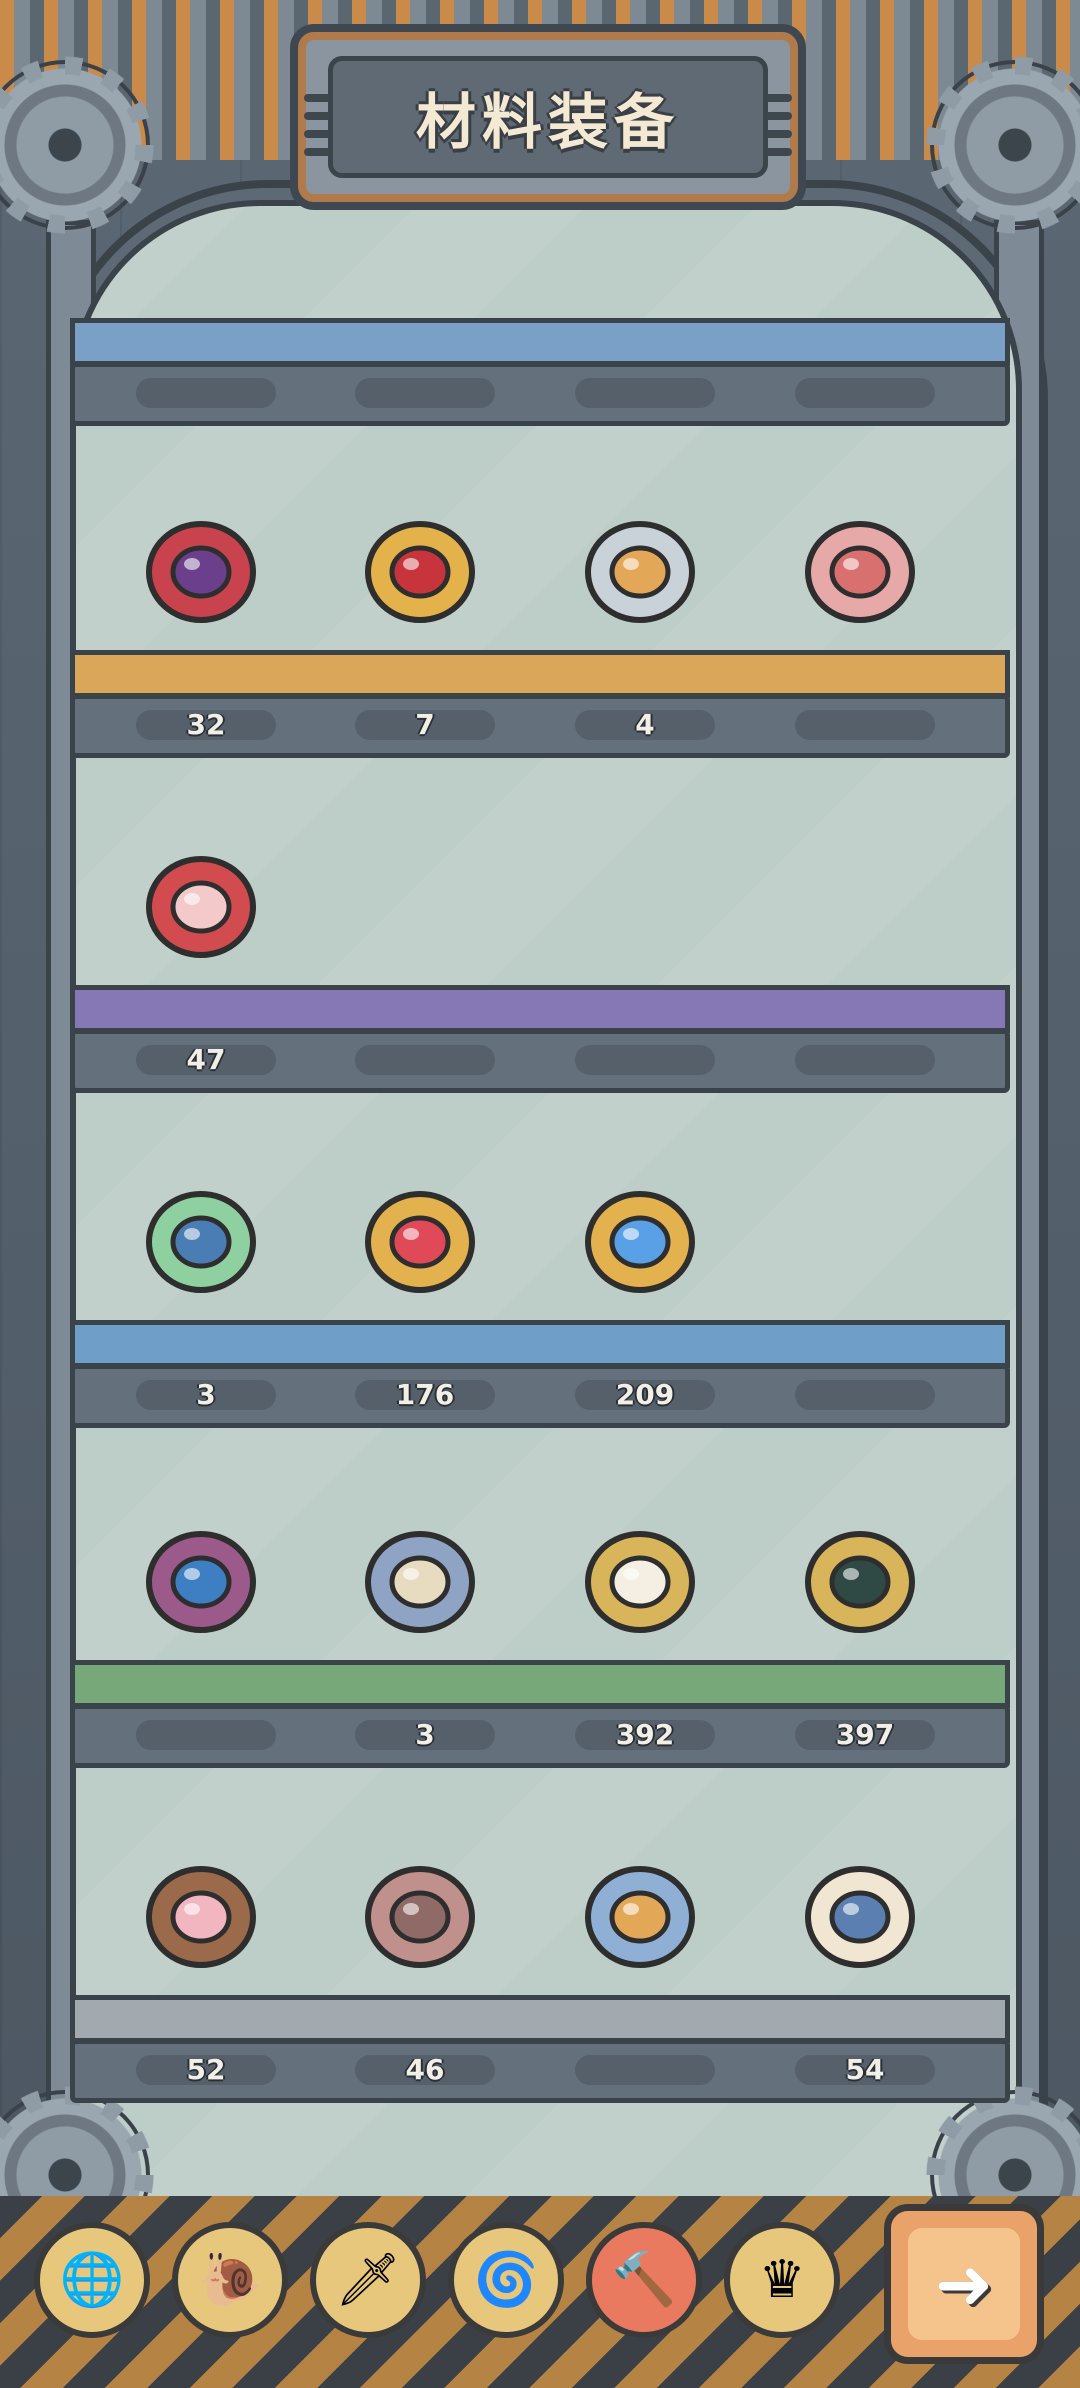 The image size is (1080, 2388). What do you see at coordinates (865, 1735) in the screenshot?
I see `item-count: 397` at bounding box center [865, 1735].